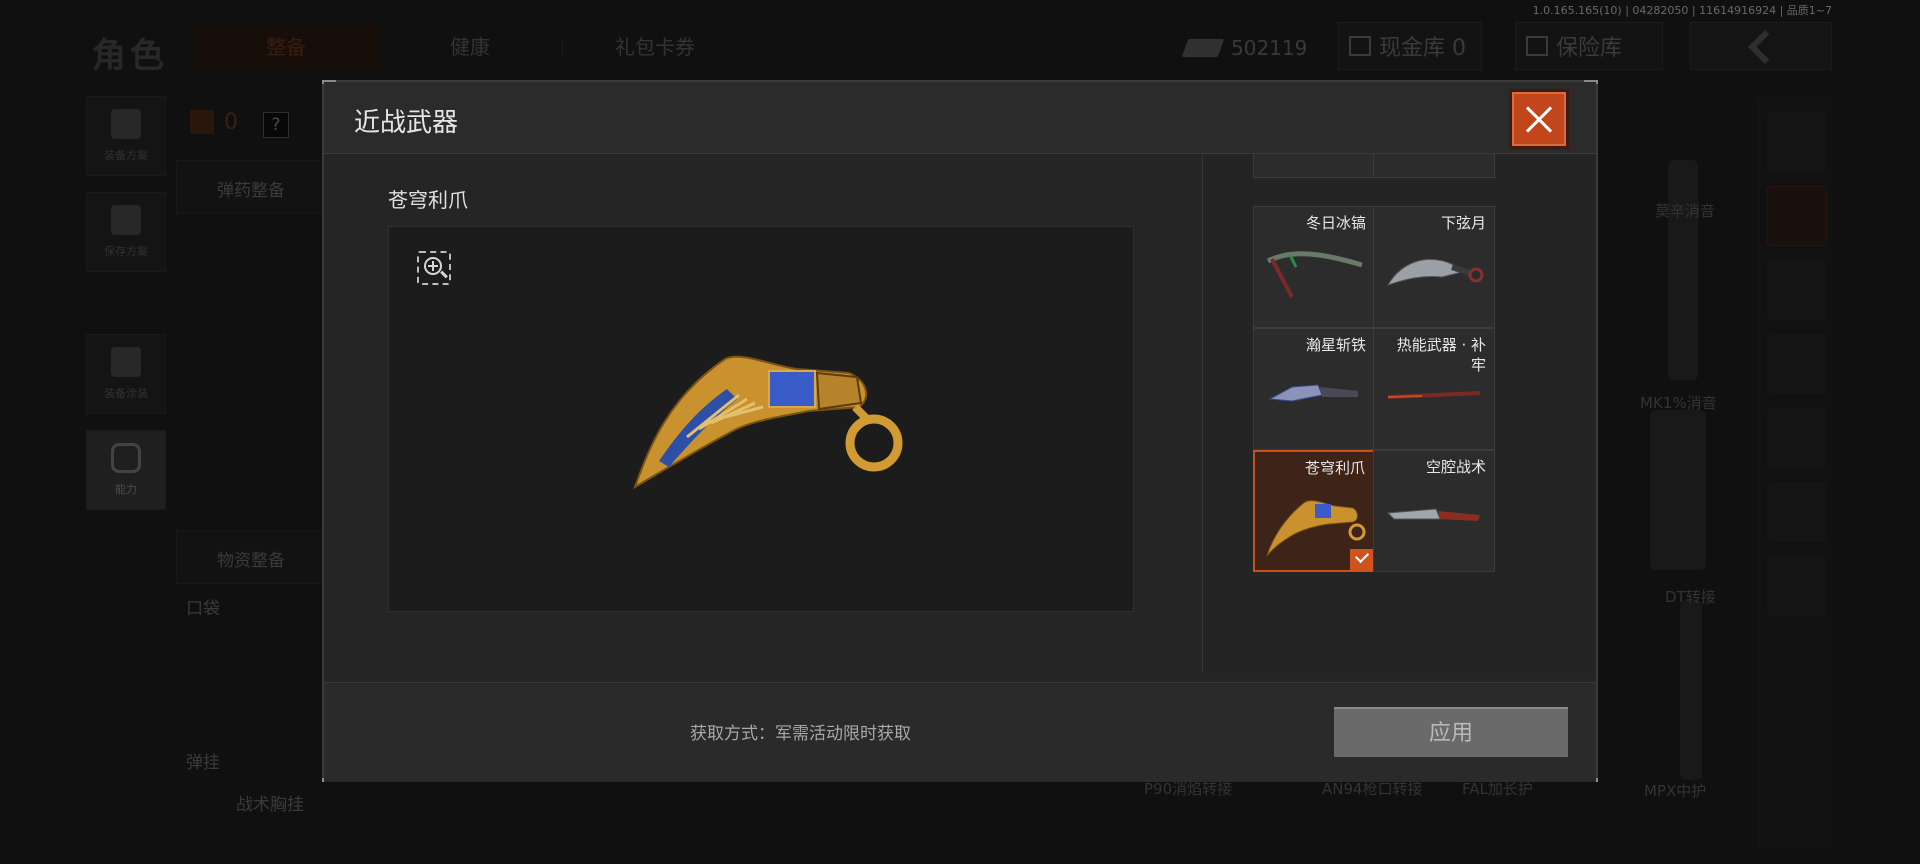 This screenshot has height=864, width=1920. I want to click on dialog-footer: 获取方式：军需活动限时获取 应用, so click(960, 732).